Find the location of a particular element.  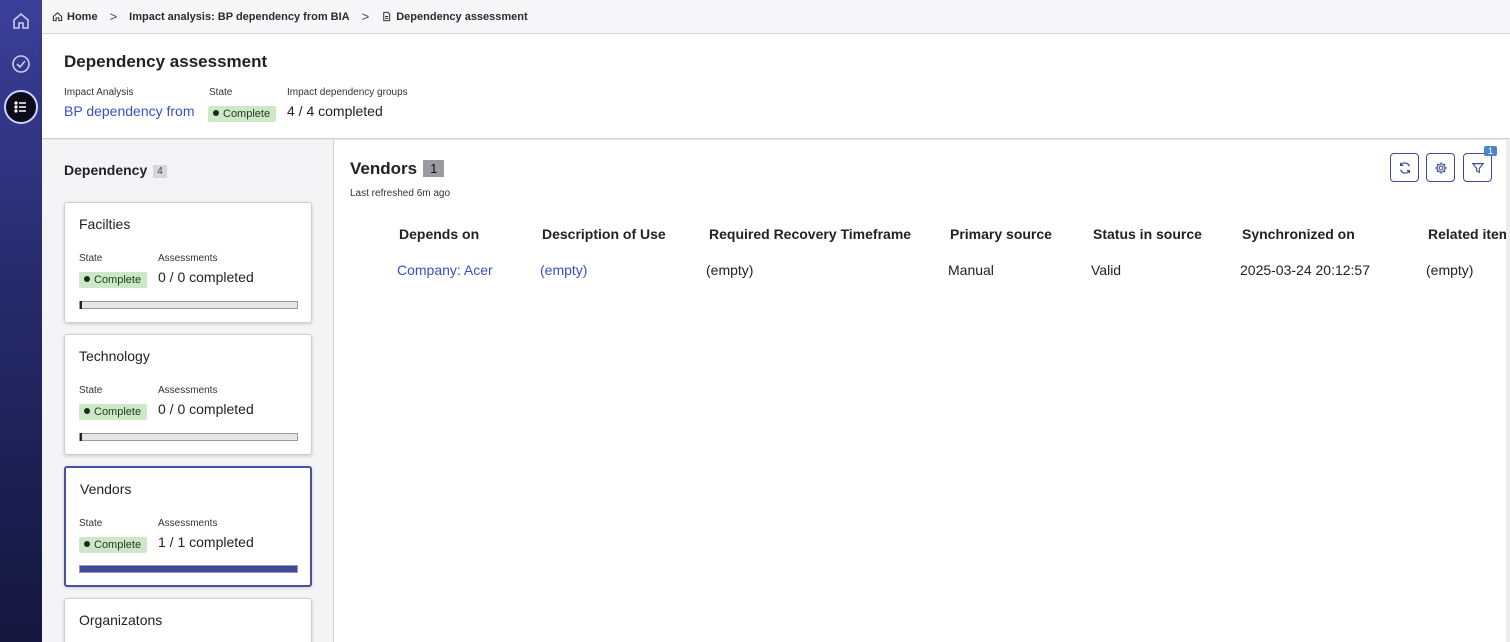

nav-rail is located at coordinates (21, 321).